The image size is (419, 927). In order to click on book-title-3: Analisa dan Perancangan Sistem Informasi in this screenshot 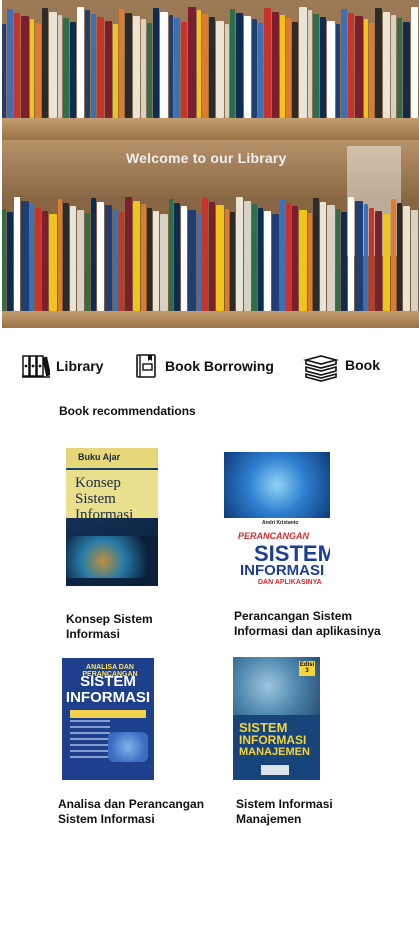, I will do `click(131, 811)`.